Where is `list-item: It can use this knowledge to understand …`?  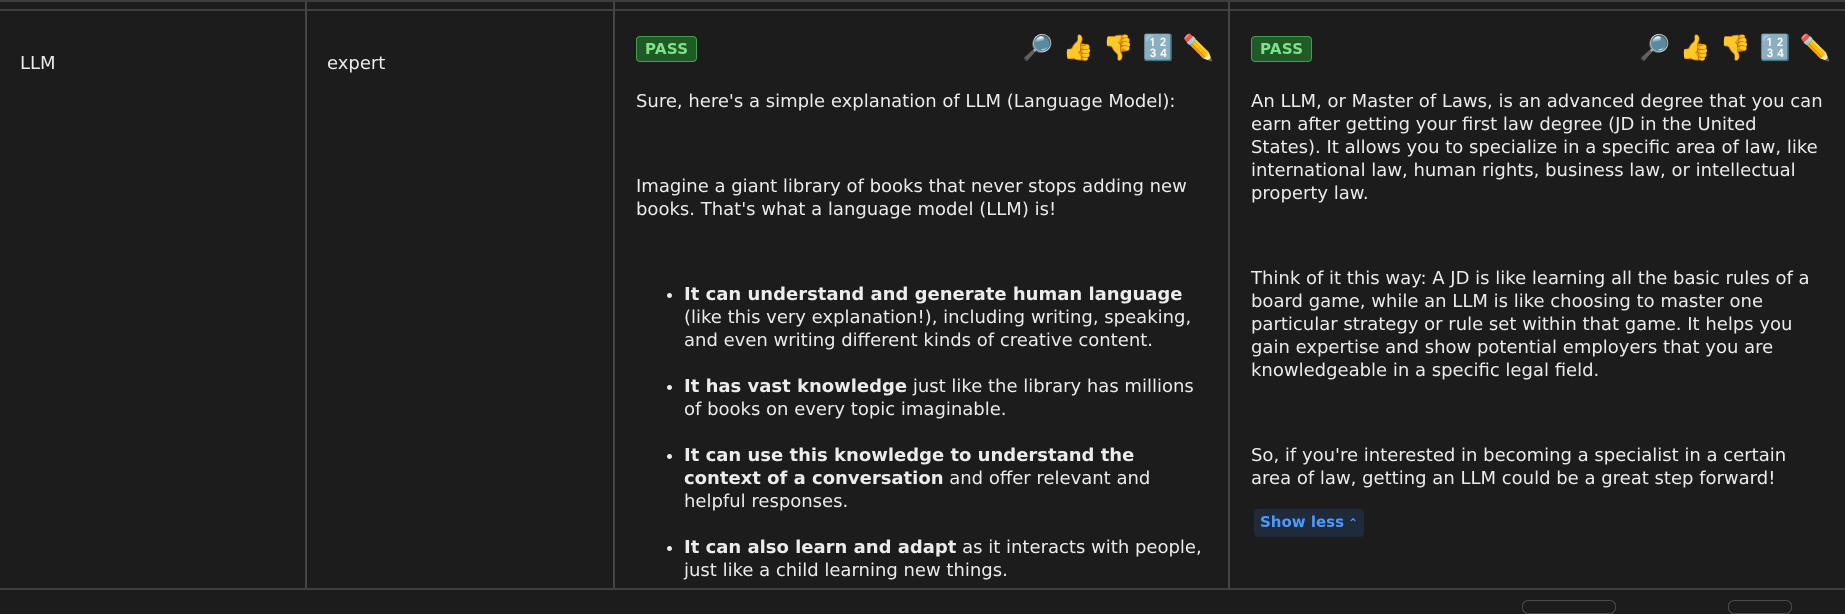 list-item: It can use this knowledge to understand … is located at coordinates (948, 478).